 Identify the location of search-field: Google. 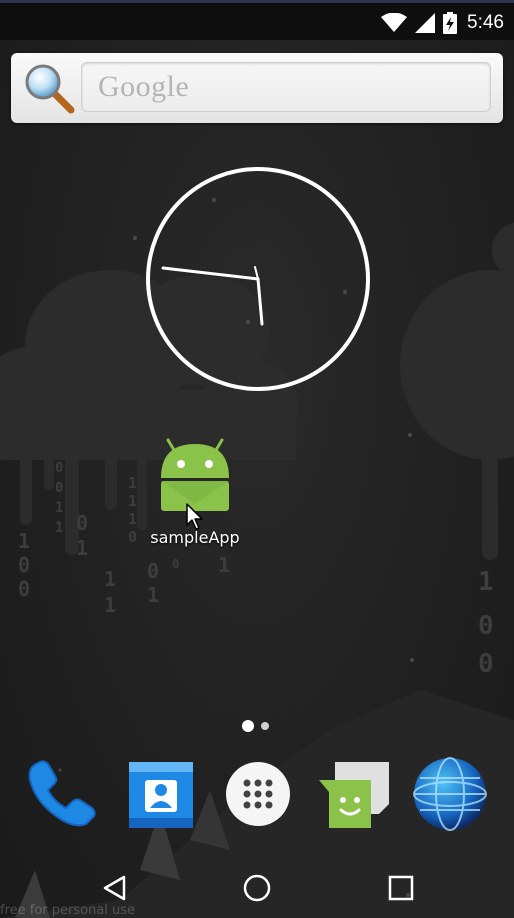
(286, 87).